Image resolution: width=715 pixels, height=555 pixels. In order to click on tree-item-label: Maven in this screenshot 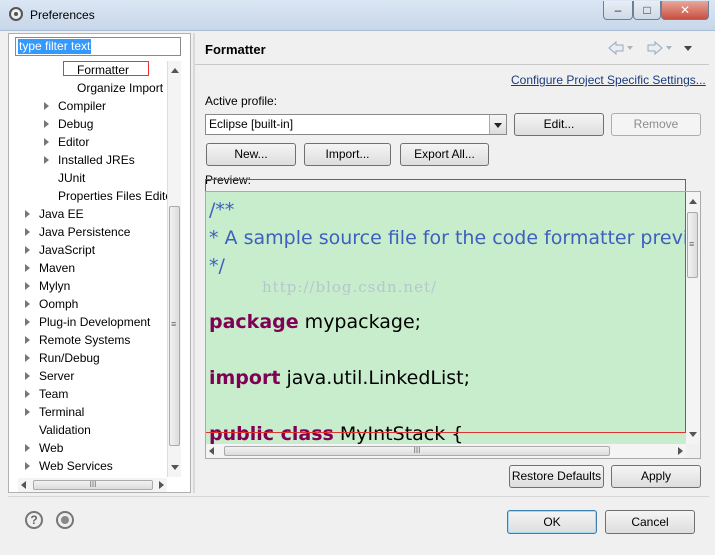, I will do `click(57, 268)`.